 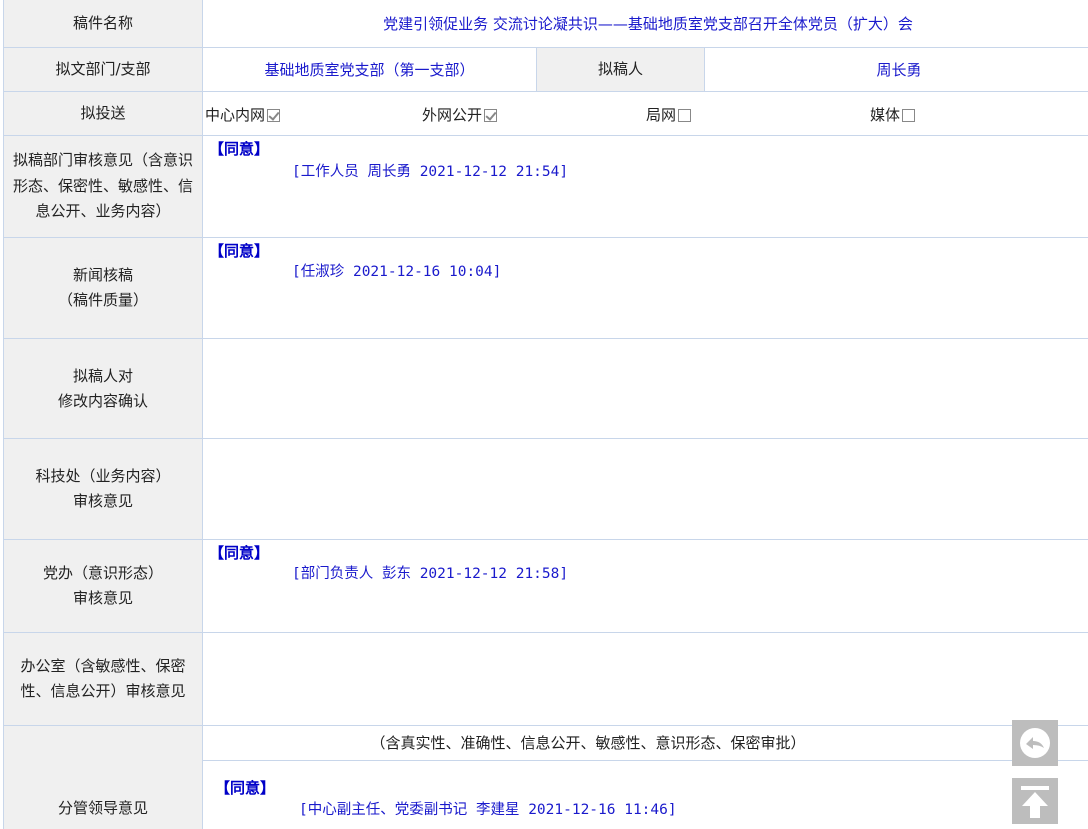 I want to click on send-options: 中心内网 外网公开 局网 媒体, so click(x=644, y=113).